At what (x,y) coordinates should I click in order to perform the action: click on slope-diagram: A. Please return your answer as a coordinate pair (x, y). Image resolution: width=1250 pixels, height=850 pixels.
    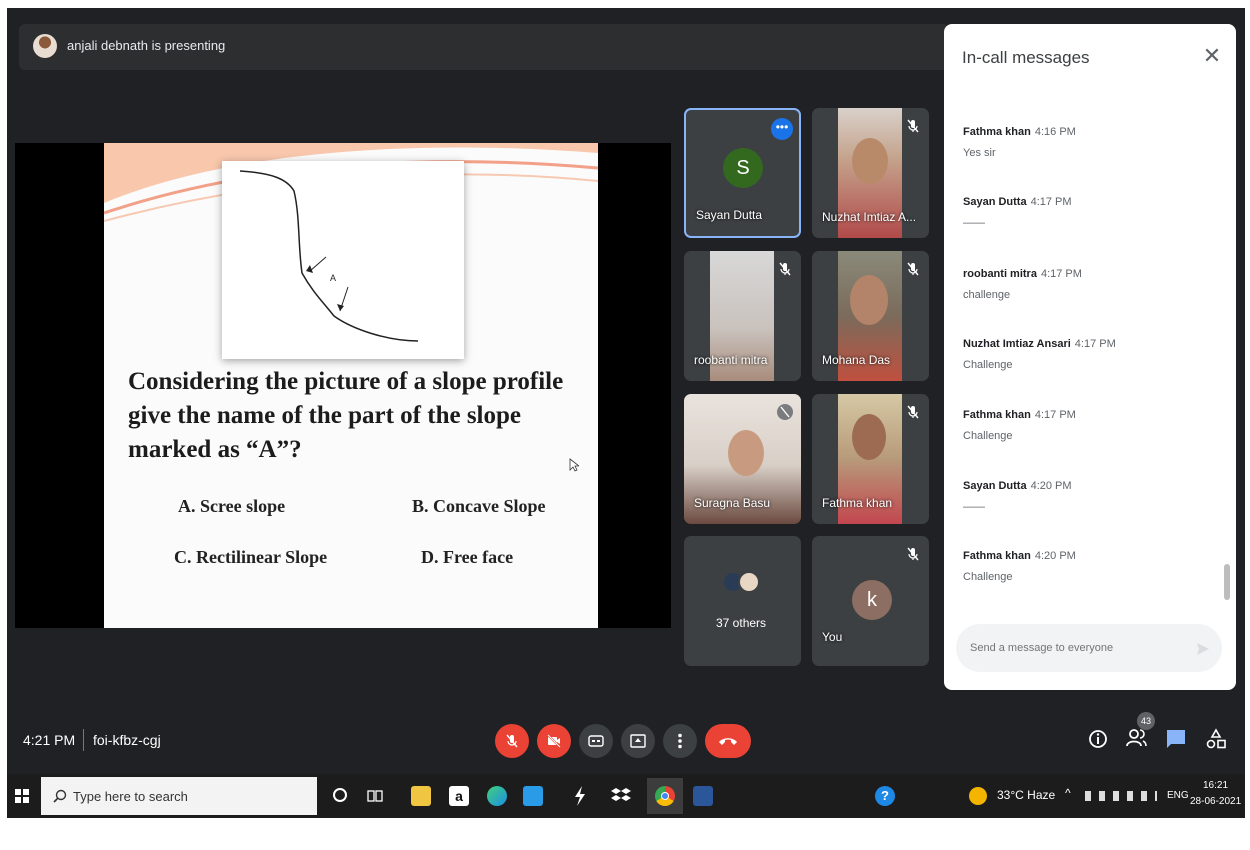
    Looking at the image, I should click on (343, 260).